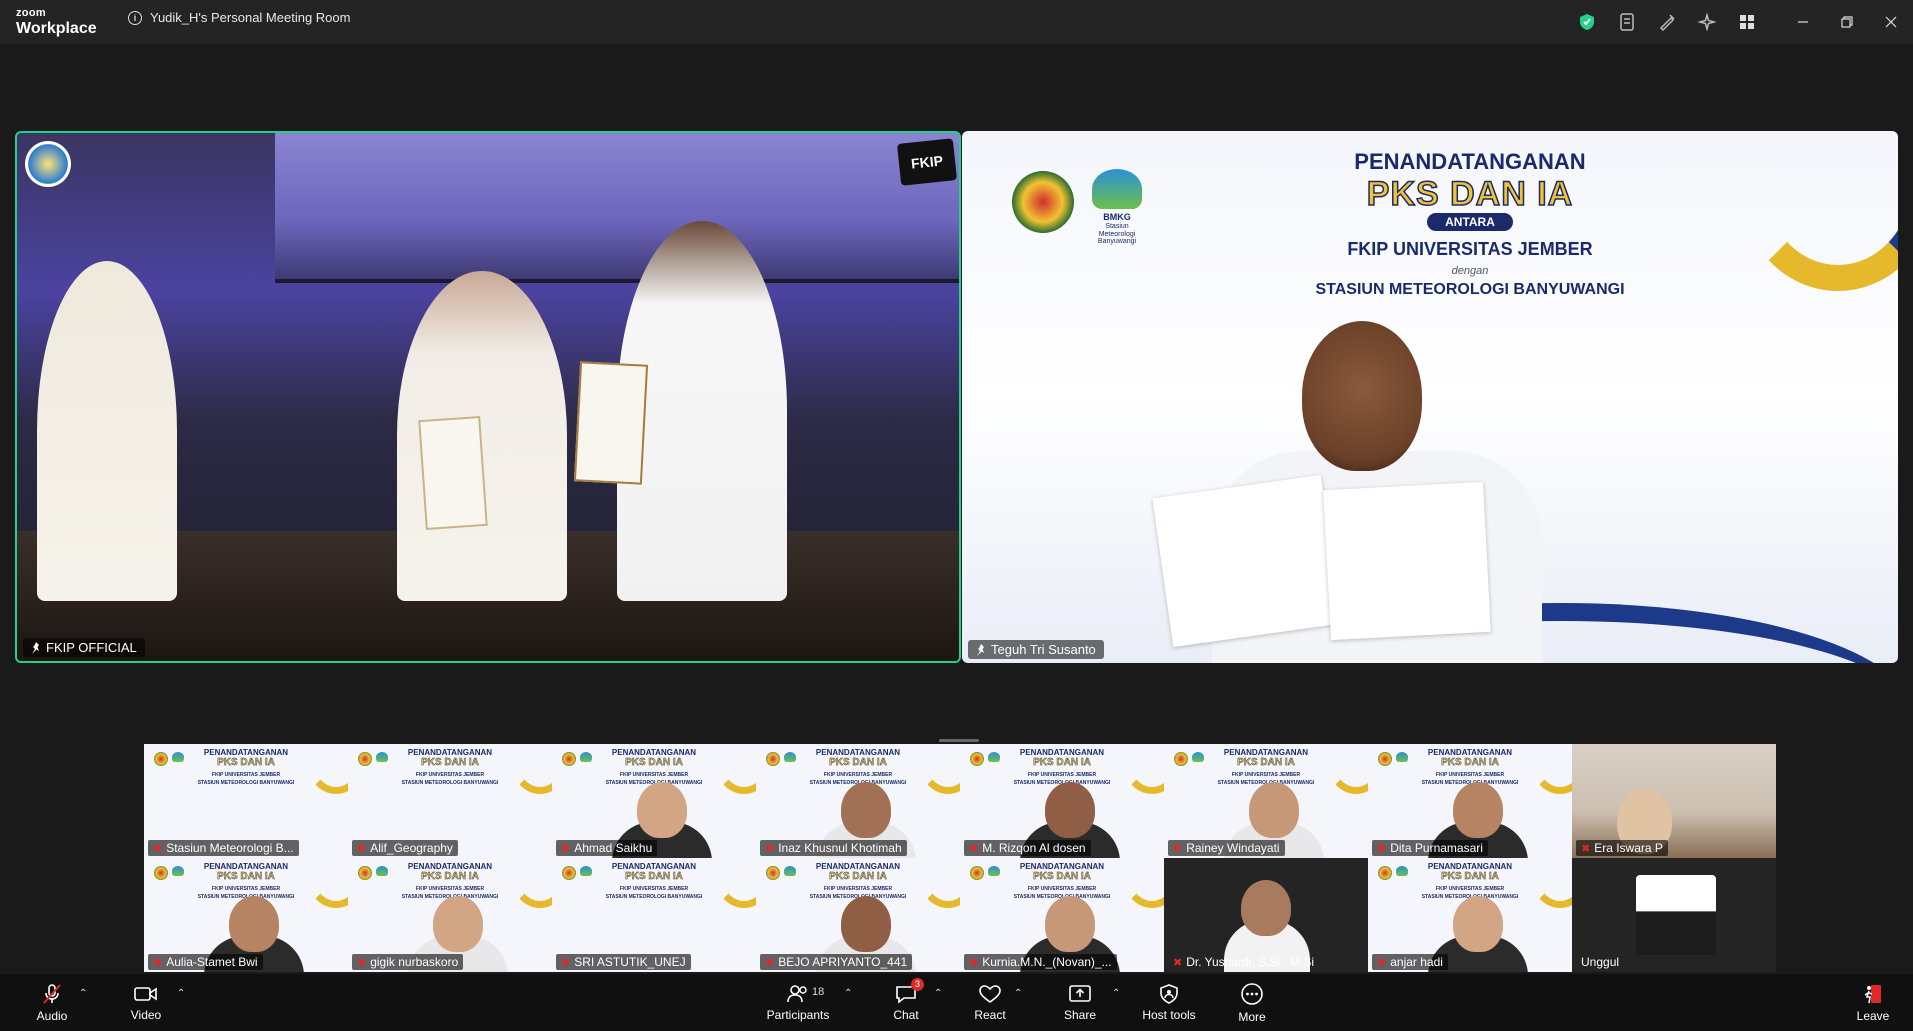 The height and width of the screenshot is (1031, 1913). Describe the element at coordinates (1747, 22) in the screenshot. I see `view-grid-icon` at that location.